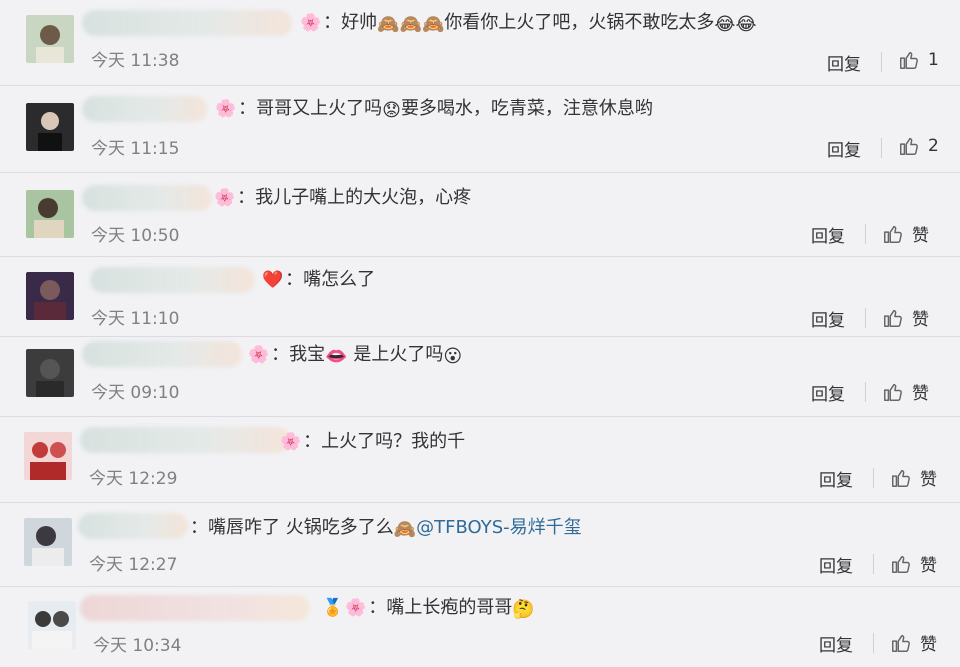  I want to click on timestamp: 今天 10:34, so click(137, 646).